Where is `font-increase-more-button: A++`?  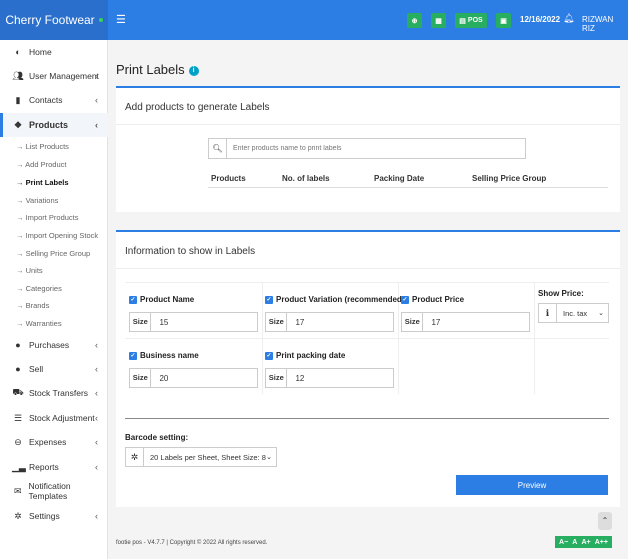 font-increase-more-button: A++ is located at coordinates (601, 542).